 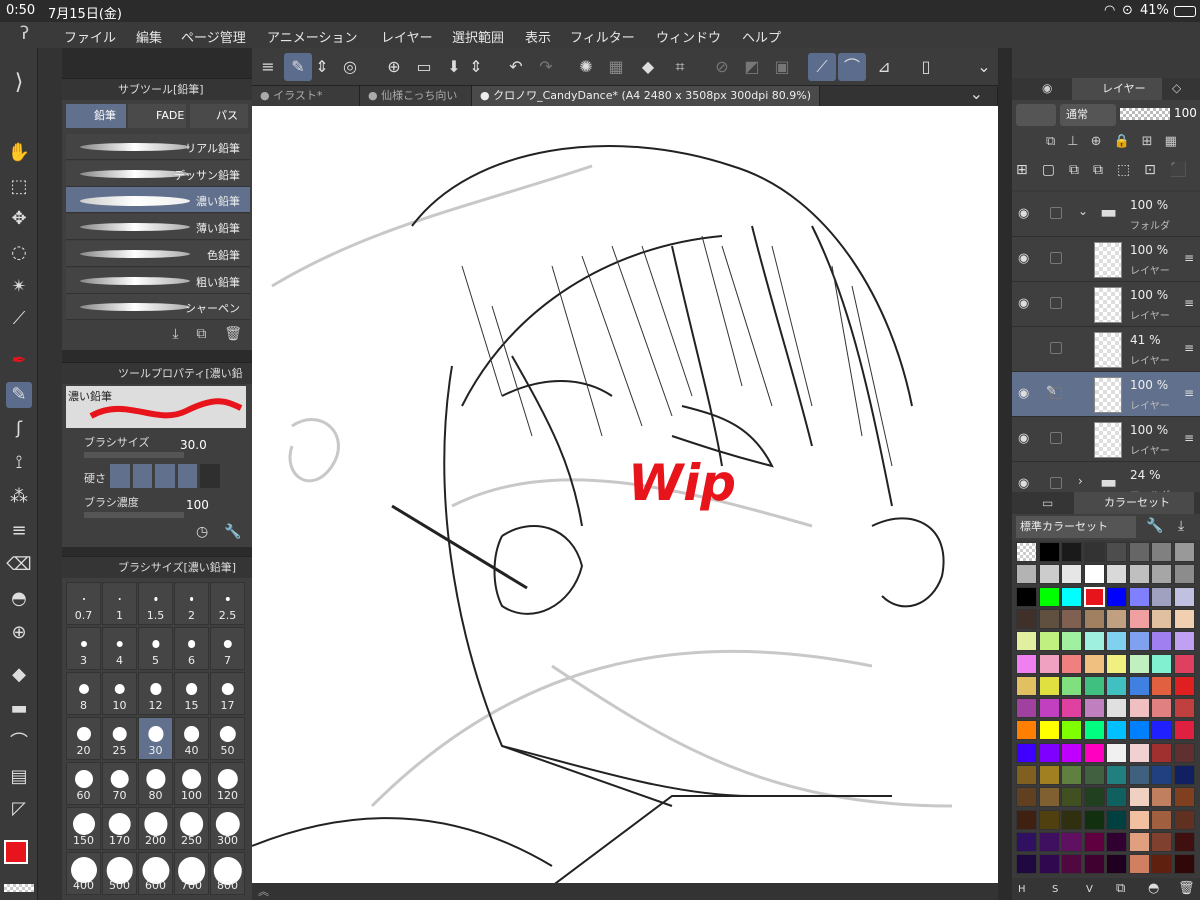 I want to click on brush-size-option: 17, so click(x=227, y=693).